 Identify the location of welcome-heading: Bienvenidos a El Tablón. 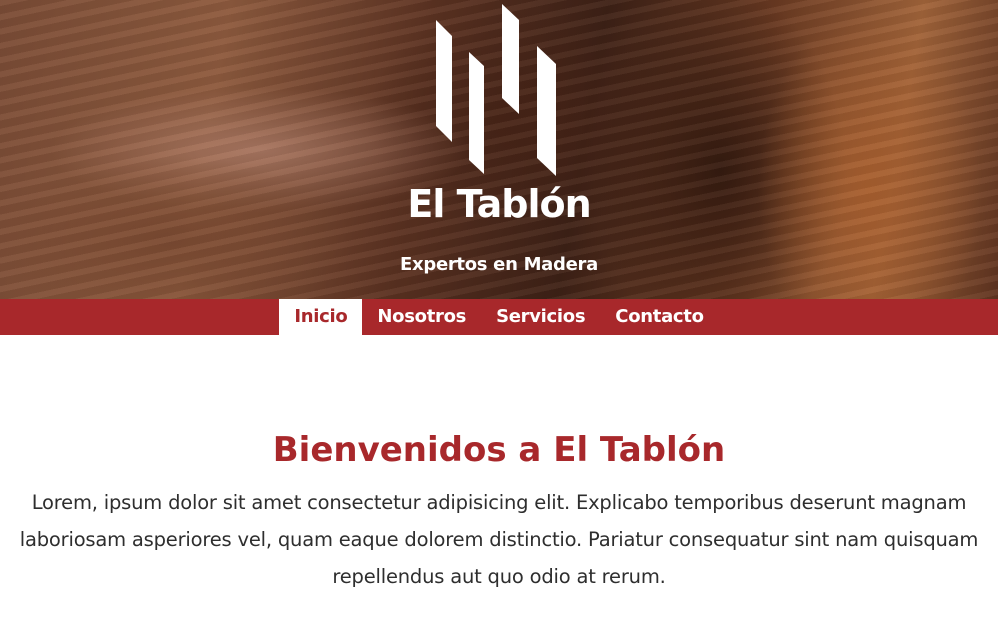
(499, 450).